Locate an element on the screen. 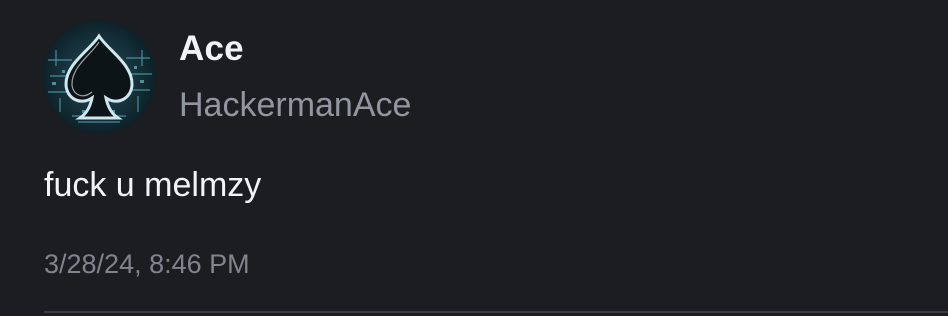 The height and width of the screenshot is (316, 948). spade-avatar-icon is located at coordinates (100, 78).